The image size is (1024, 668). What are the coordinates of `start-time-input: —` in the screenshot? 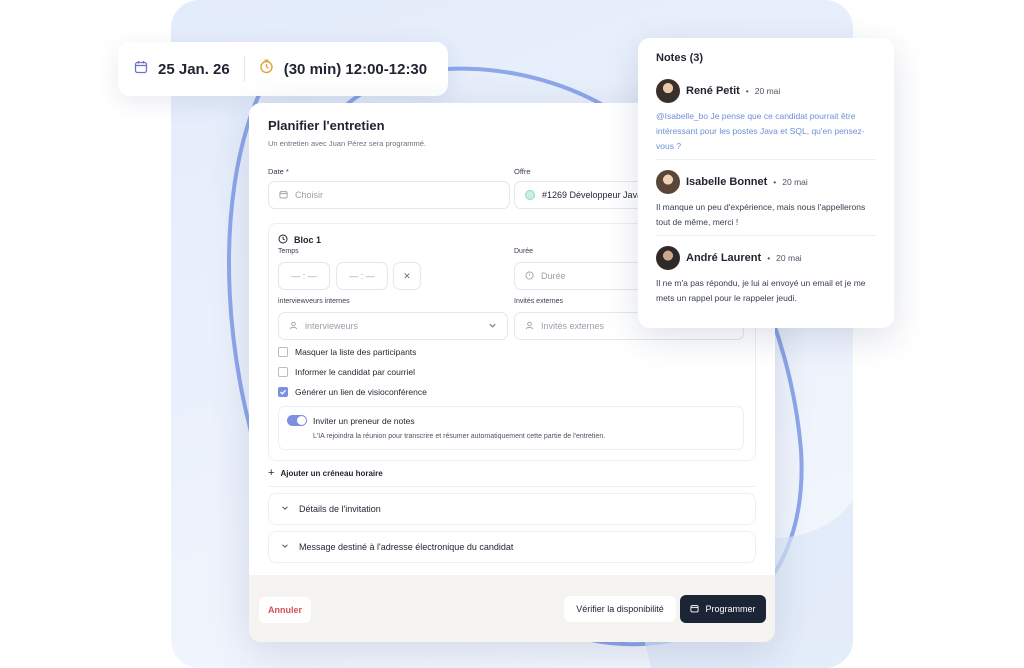 It's located at (304, 276).